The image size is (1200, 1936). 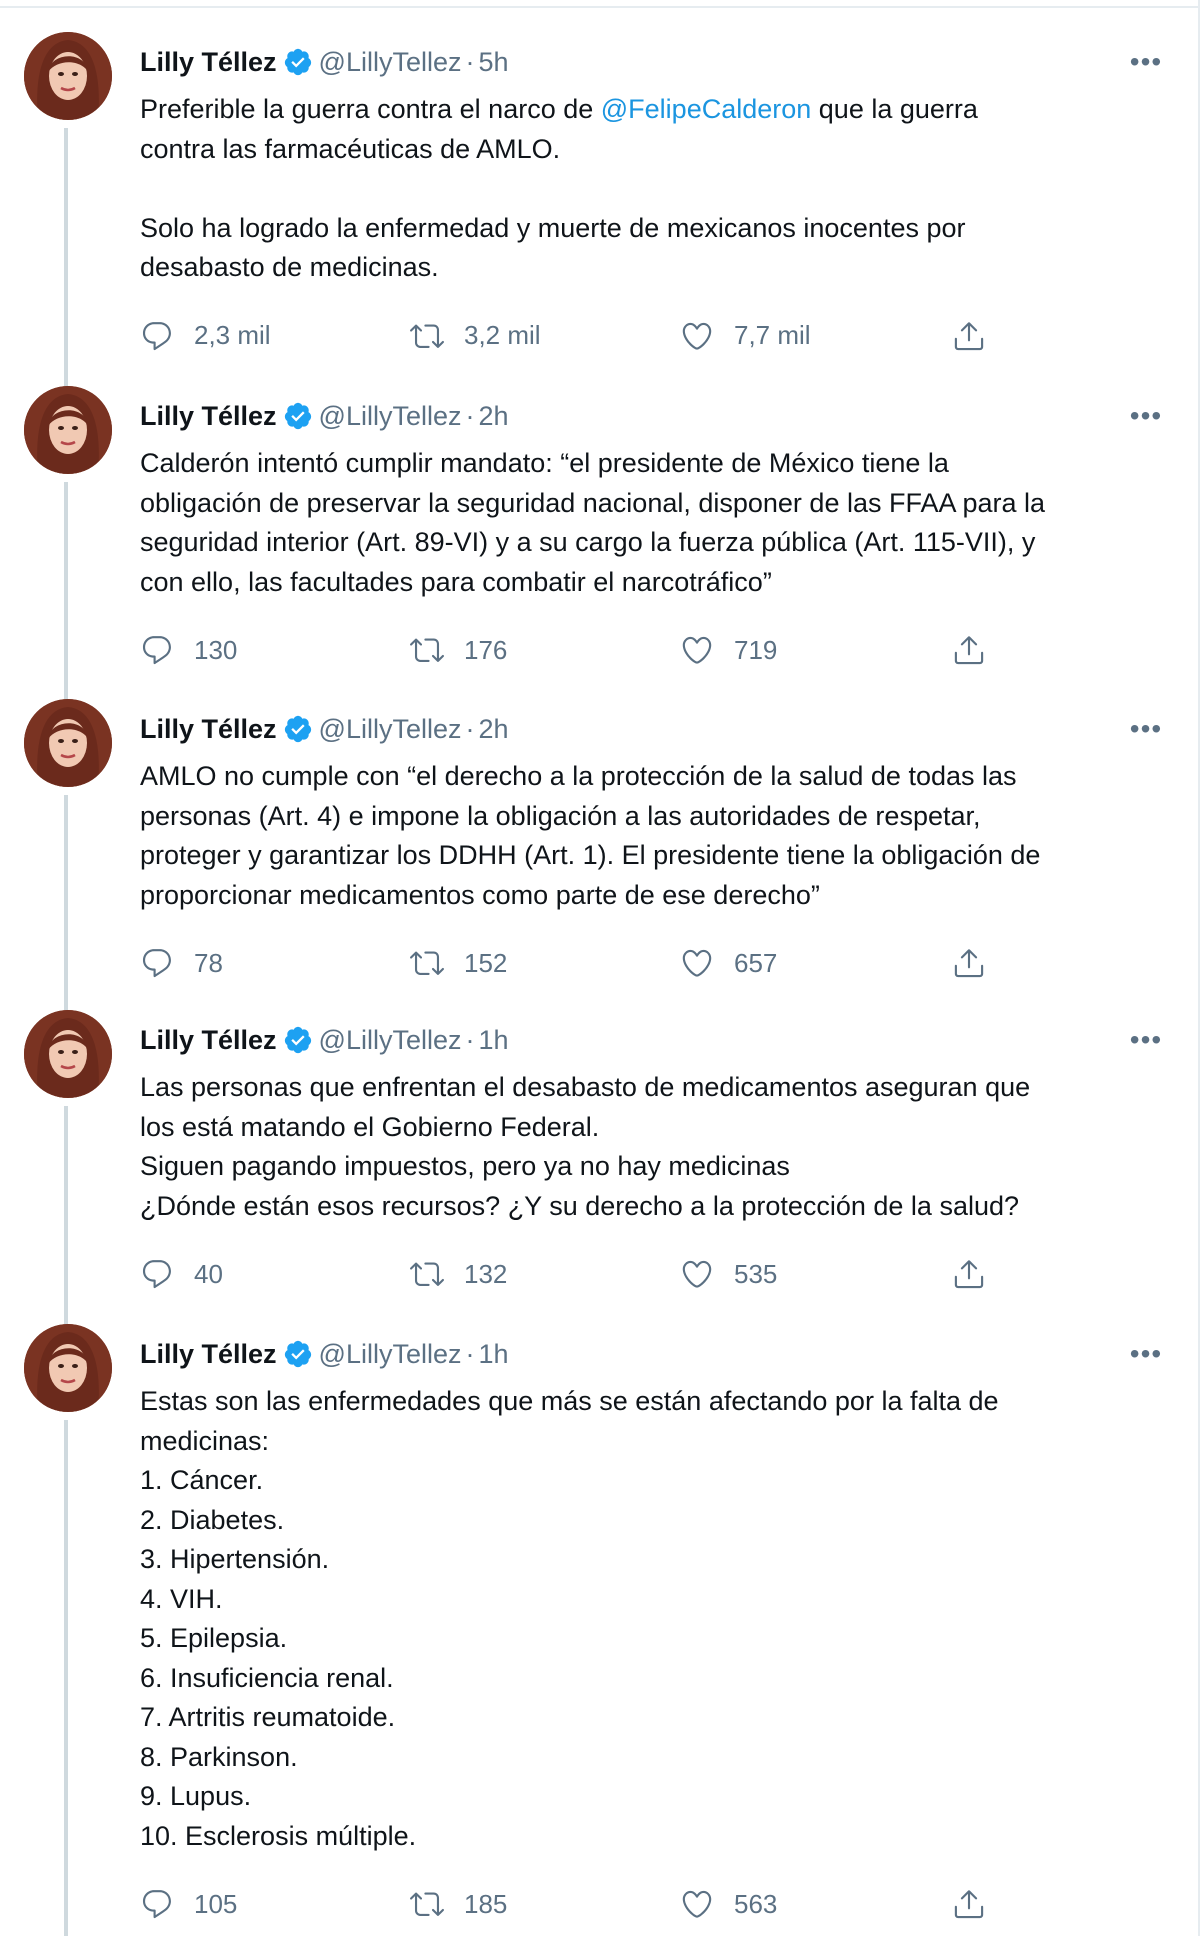 What do you see at coordinates (458, 1274) in the screenshot?
I see `retweet-button: 132` at bounding box center [458, 1274].